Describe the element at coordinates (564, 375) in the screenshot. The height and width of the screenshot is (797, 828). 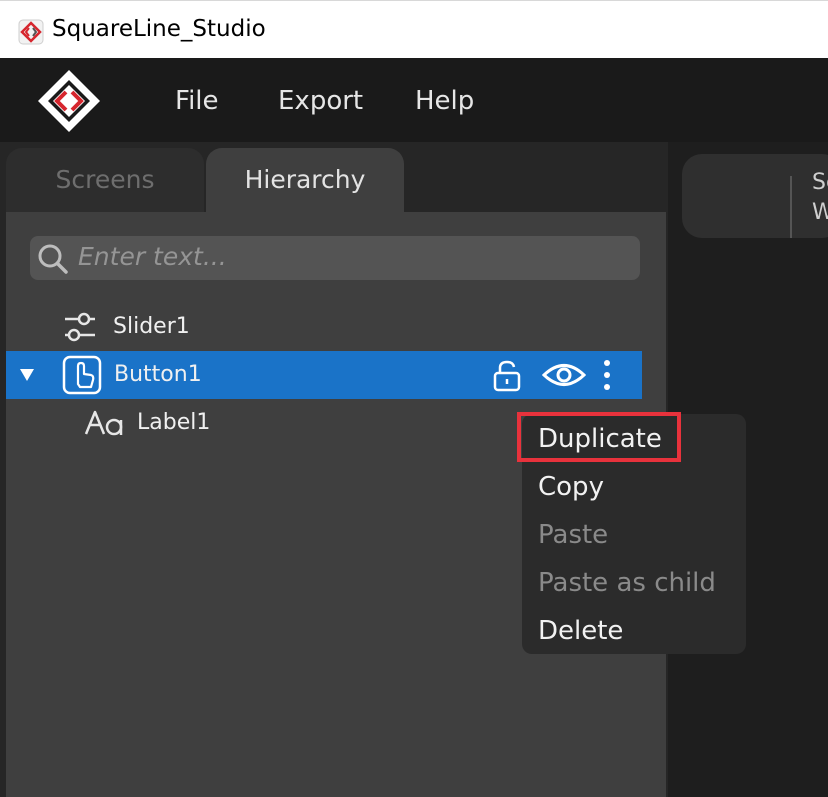
I see `eye-icon` at that location.